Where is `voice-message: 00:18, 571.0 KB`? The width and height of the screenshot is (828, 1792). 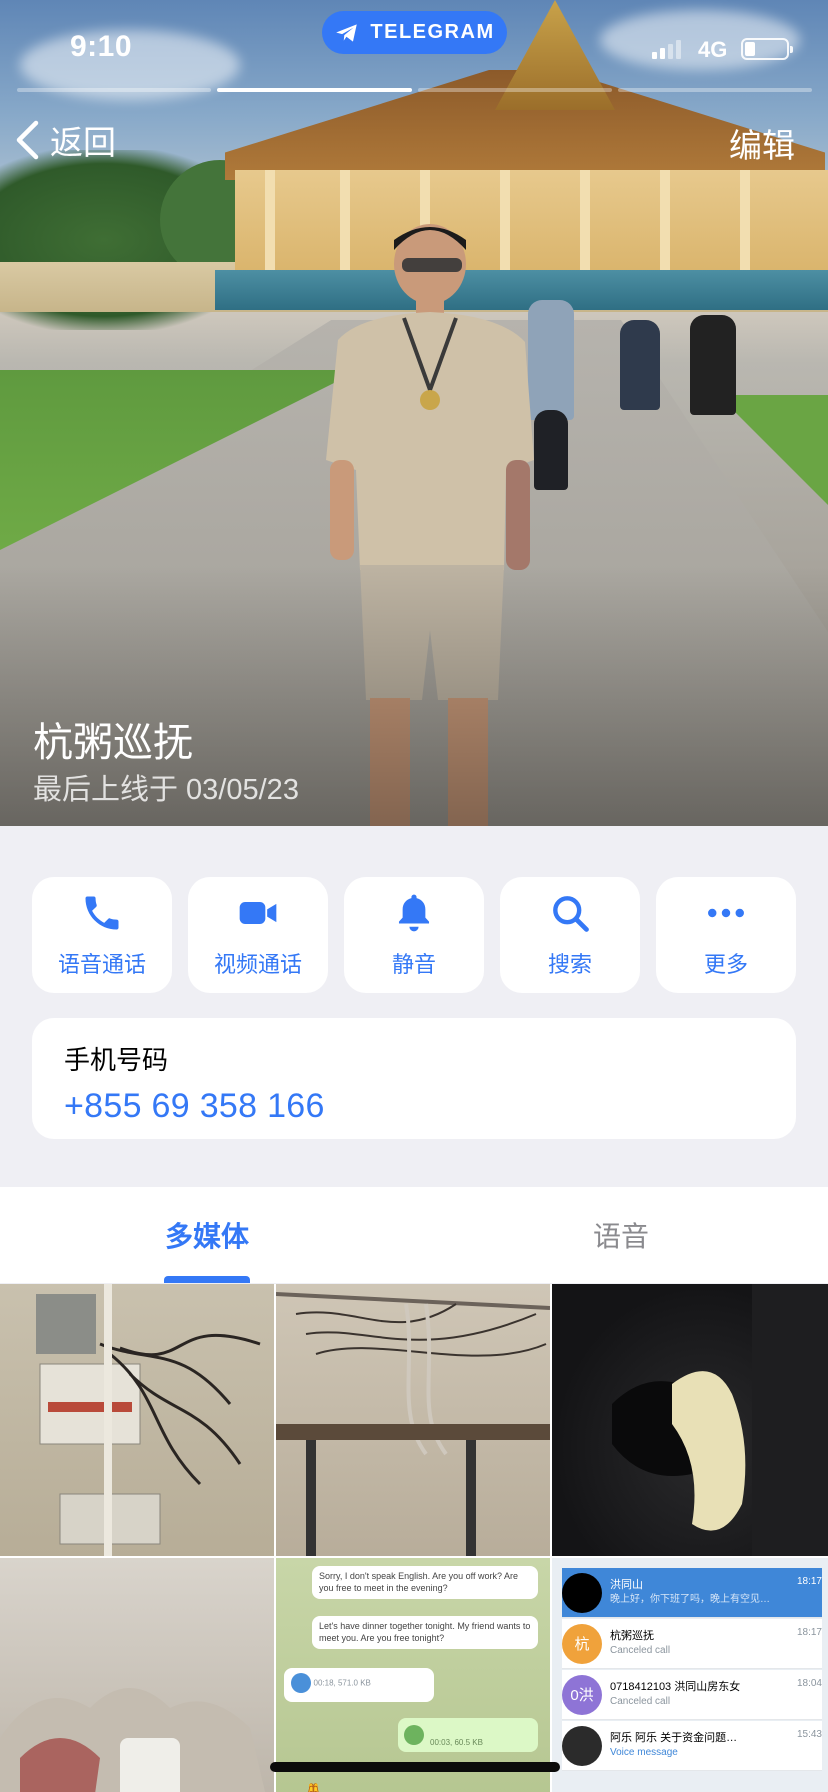 voice-message: 00:18, 571.0 KB is located at coordinates (359, 1685).